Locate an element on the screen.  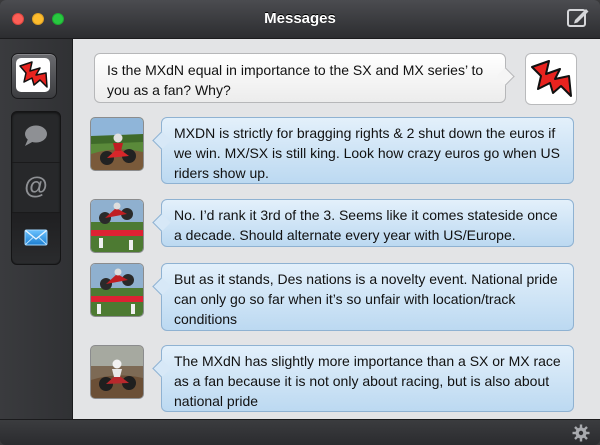
title-bar: Messages is located at coordinates (300, 19).